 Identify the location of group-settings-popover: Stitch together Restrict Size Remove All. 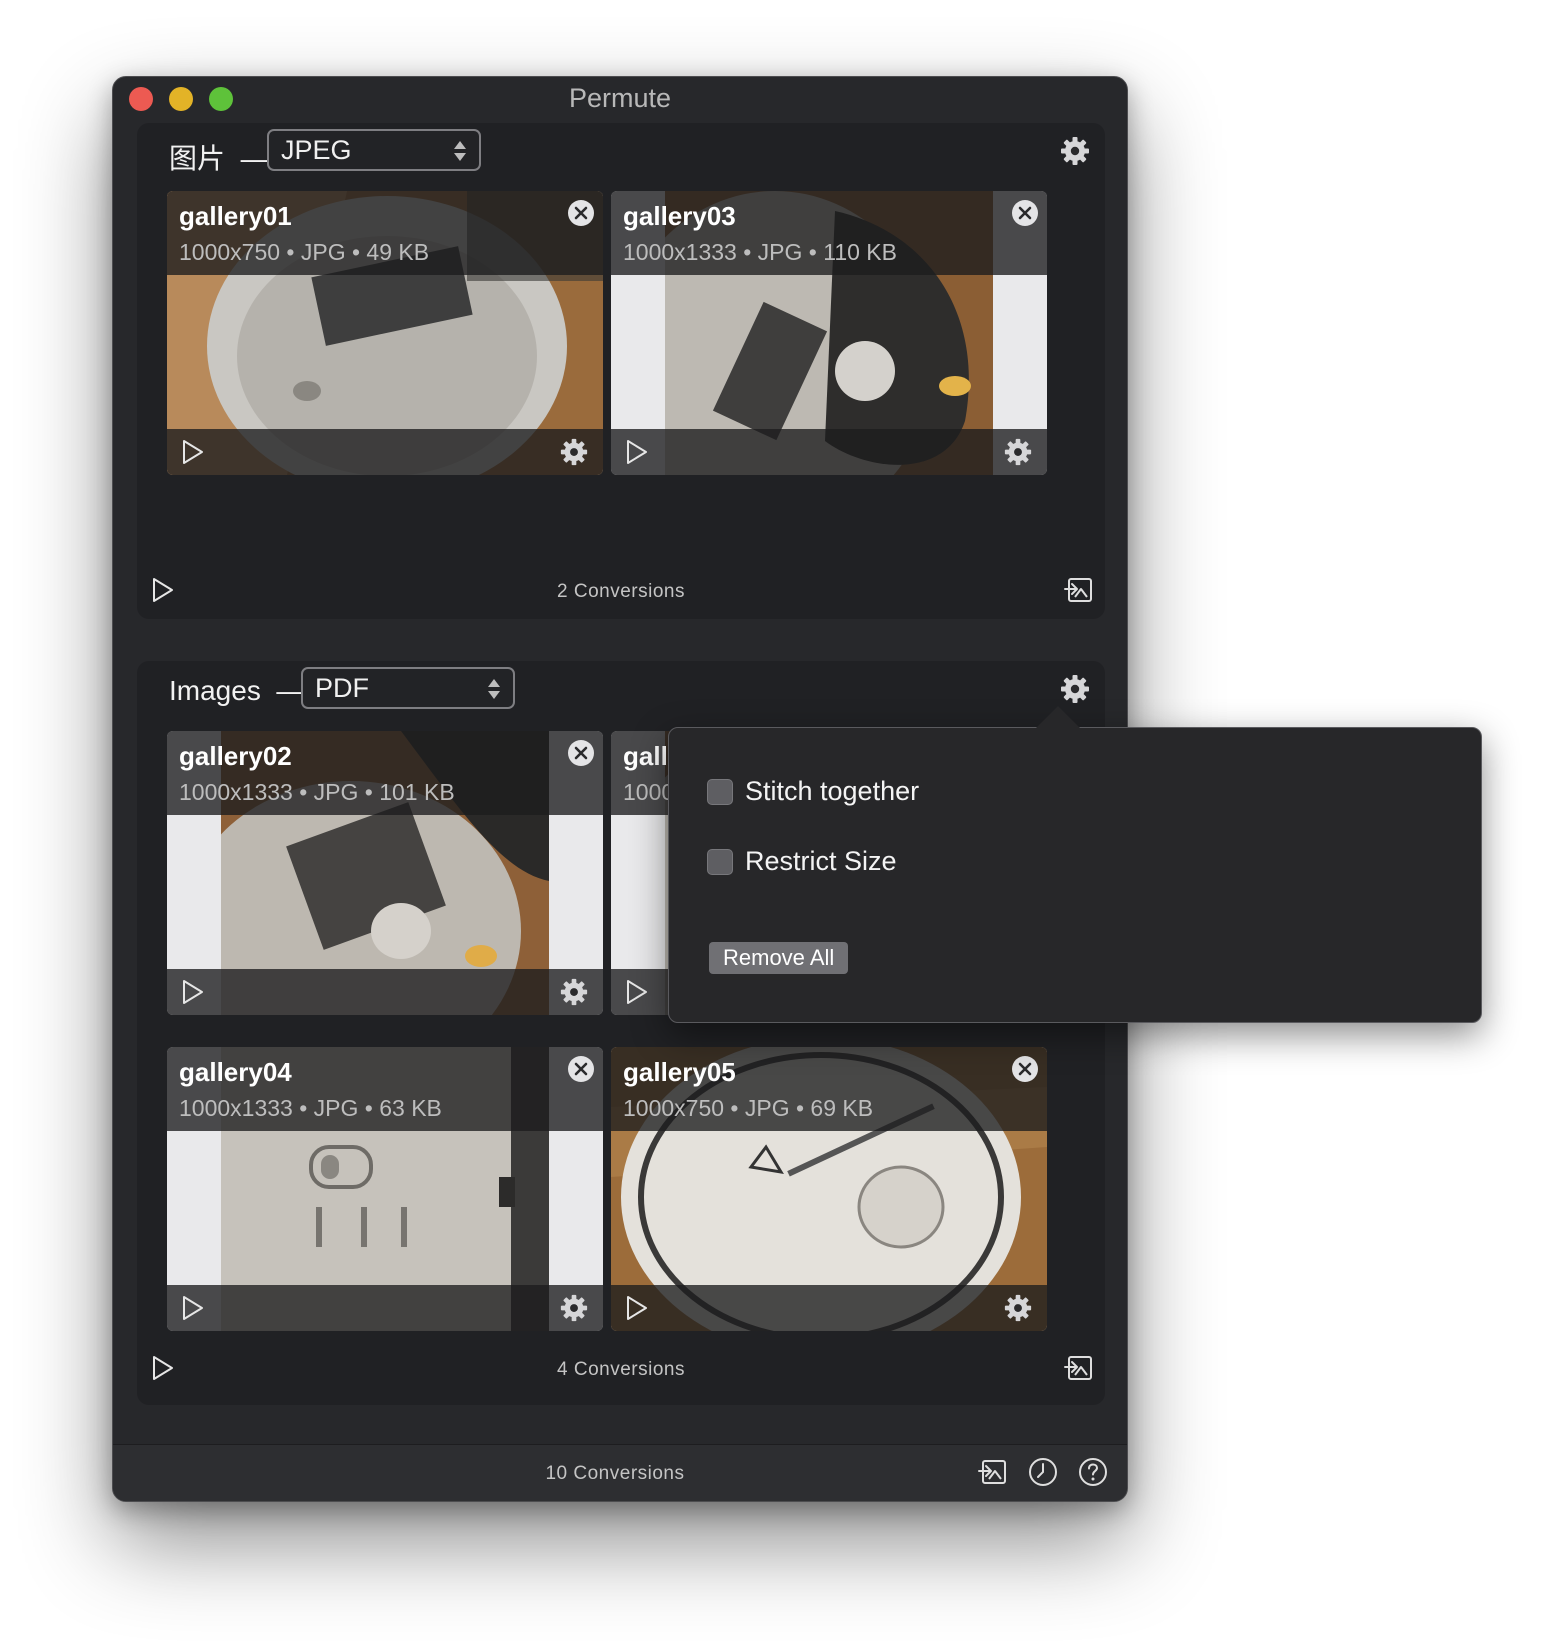
(1075, 864).